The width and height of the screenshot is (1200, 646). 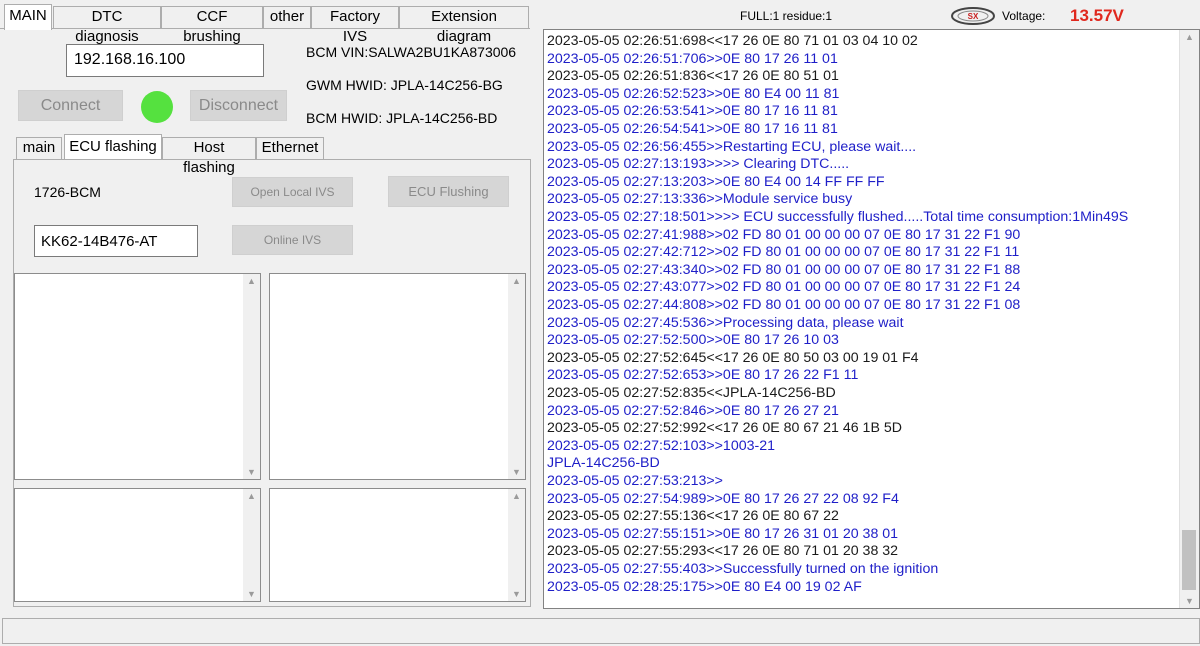 What do you see at coordinates (635, 481) in the screenshot?
I see `log-line: 2023-05-05 02:27:53:213>>` at bounding box center [635, 481].